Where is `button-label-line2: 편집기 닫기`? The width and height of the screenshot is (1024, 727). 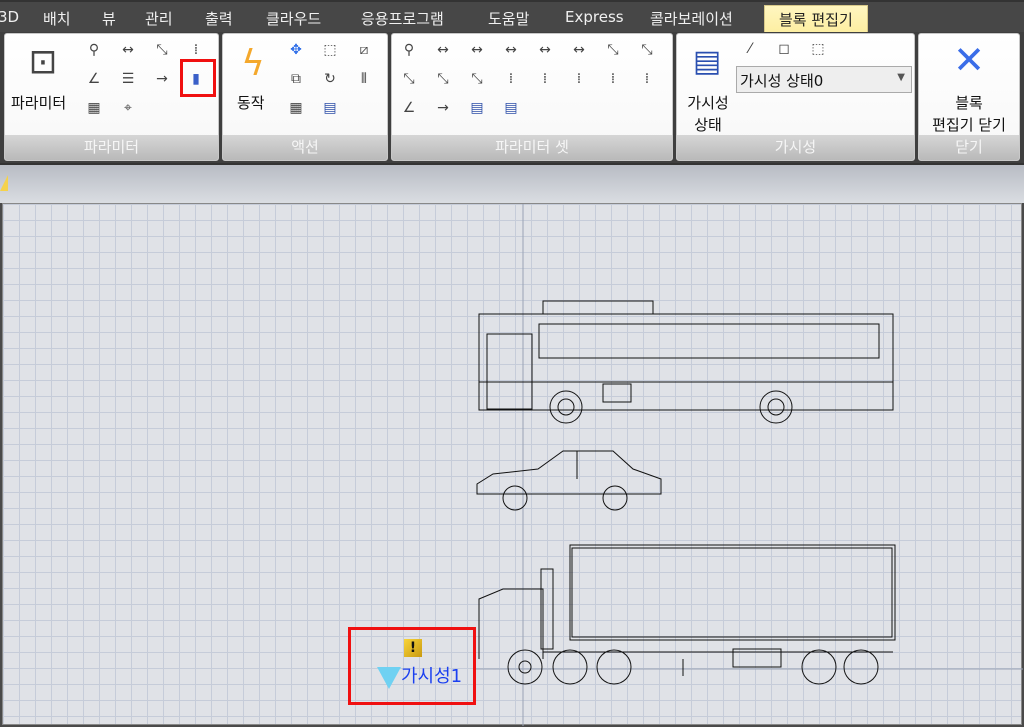
button-label-line2: 편집기 닫기 is located at coordinates (969, 125).